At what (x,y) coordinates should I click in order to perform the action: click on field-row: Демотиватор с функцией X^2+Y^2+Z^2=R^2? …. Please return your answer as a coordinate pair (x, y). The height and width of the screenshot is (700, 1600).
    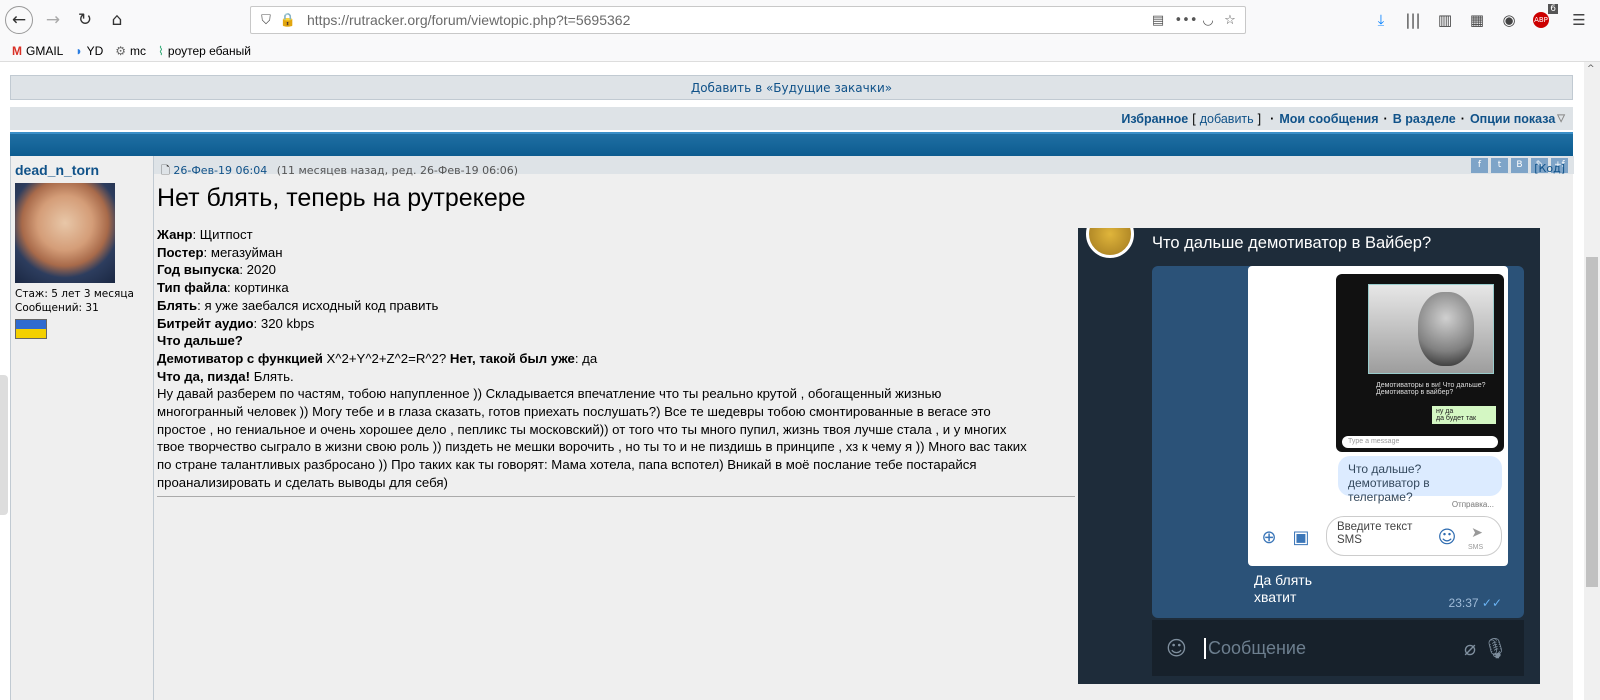
    Looking at the image, I should click on (617, 359).